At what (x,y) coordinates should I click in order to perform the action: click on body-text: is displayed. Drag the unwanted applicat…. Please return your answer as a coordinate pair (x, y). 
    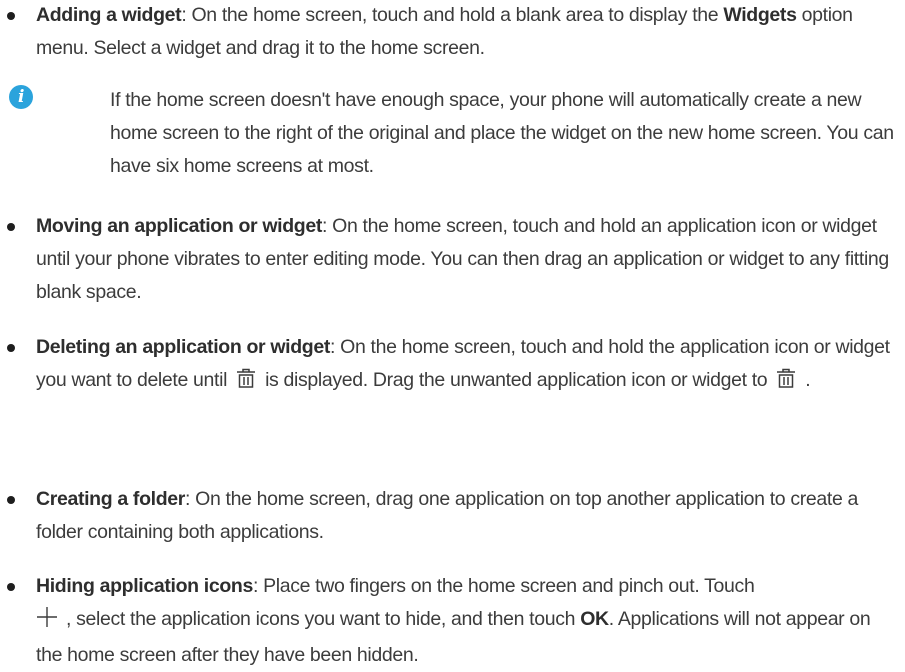
    Looking at the image, I should click on (516, 380).